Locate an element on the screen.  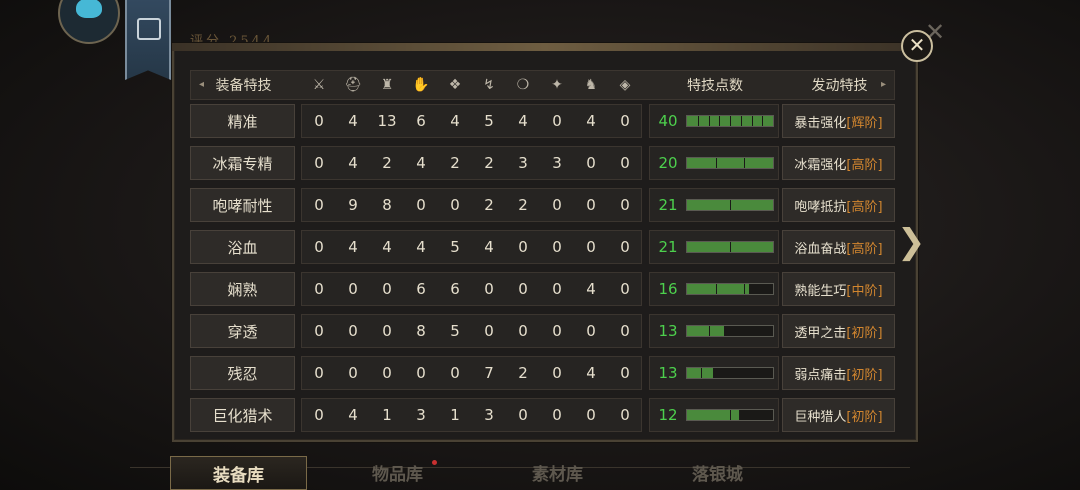
table-row: 冰霜专精 0 4 2 4 2 2 3 3 0 0 20 冰霜强化 [高阶] is located at coordinates (542, 163).